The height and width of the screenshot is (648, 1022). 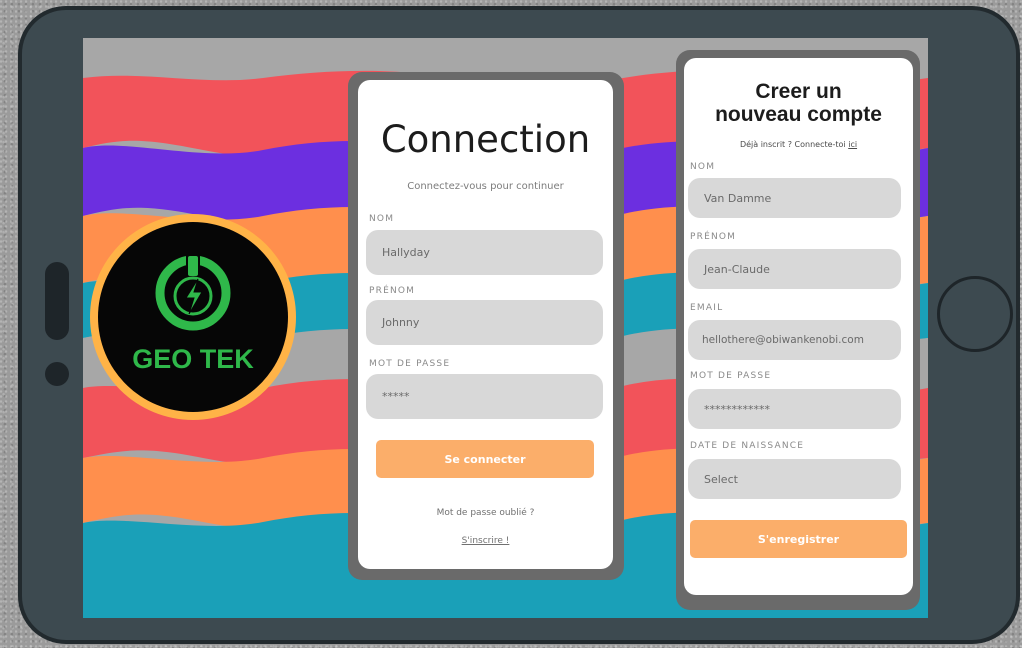 I want to click on signup-link: S'inscrire !, so click(x=485, y=541).